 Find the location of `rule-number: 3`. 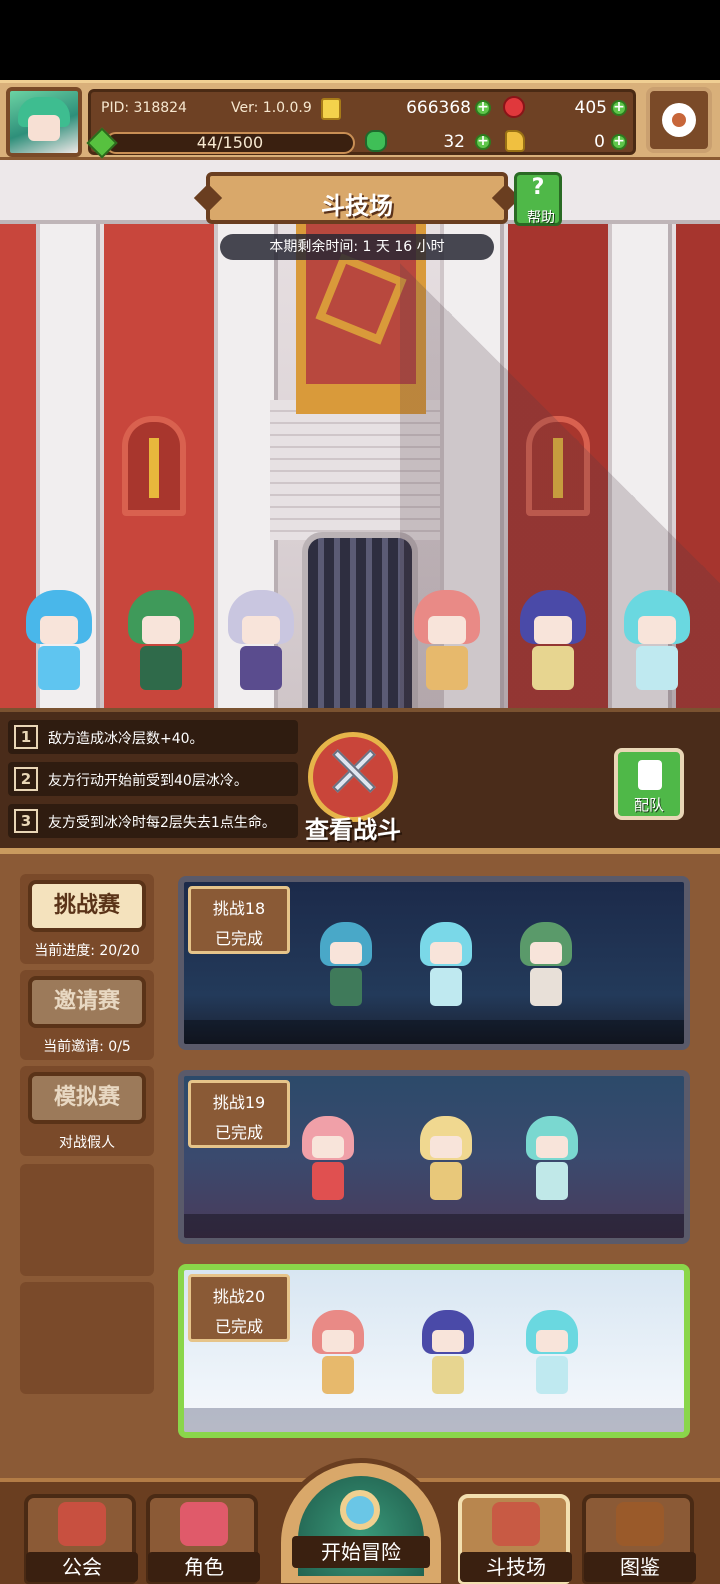

rule-number: 3 is located at coordinates (26, 821).